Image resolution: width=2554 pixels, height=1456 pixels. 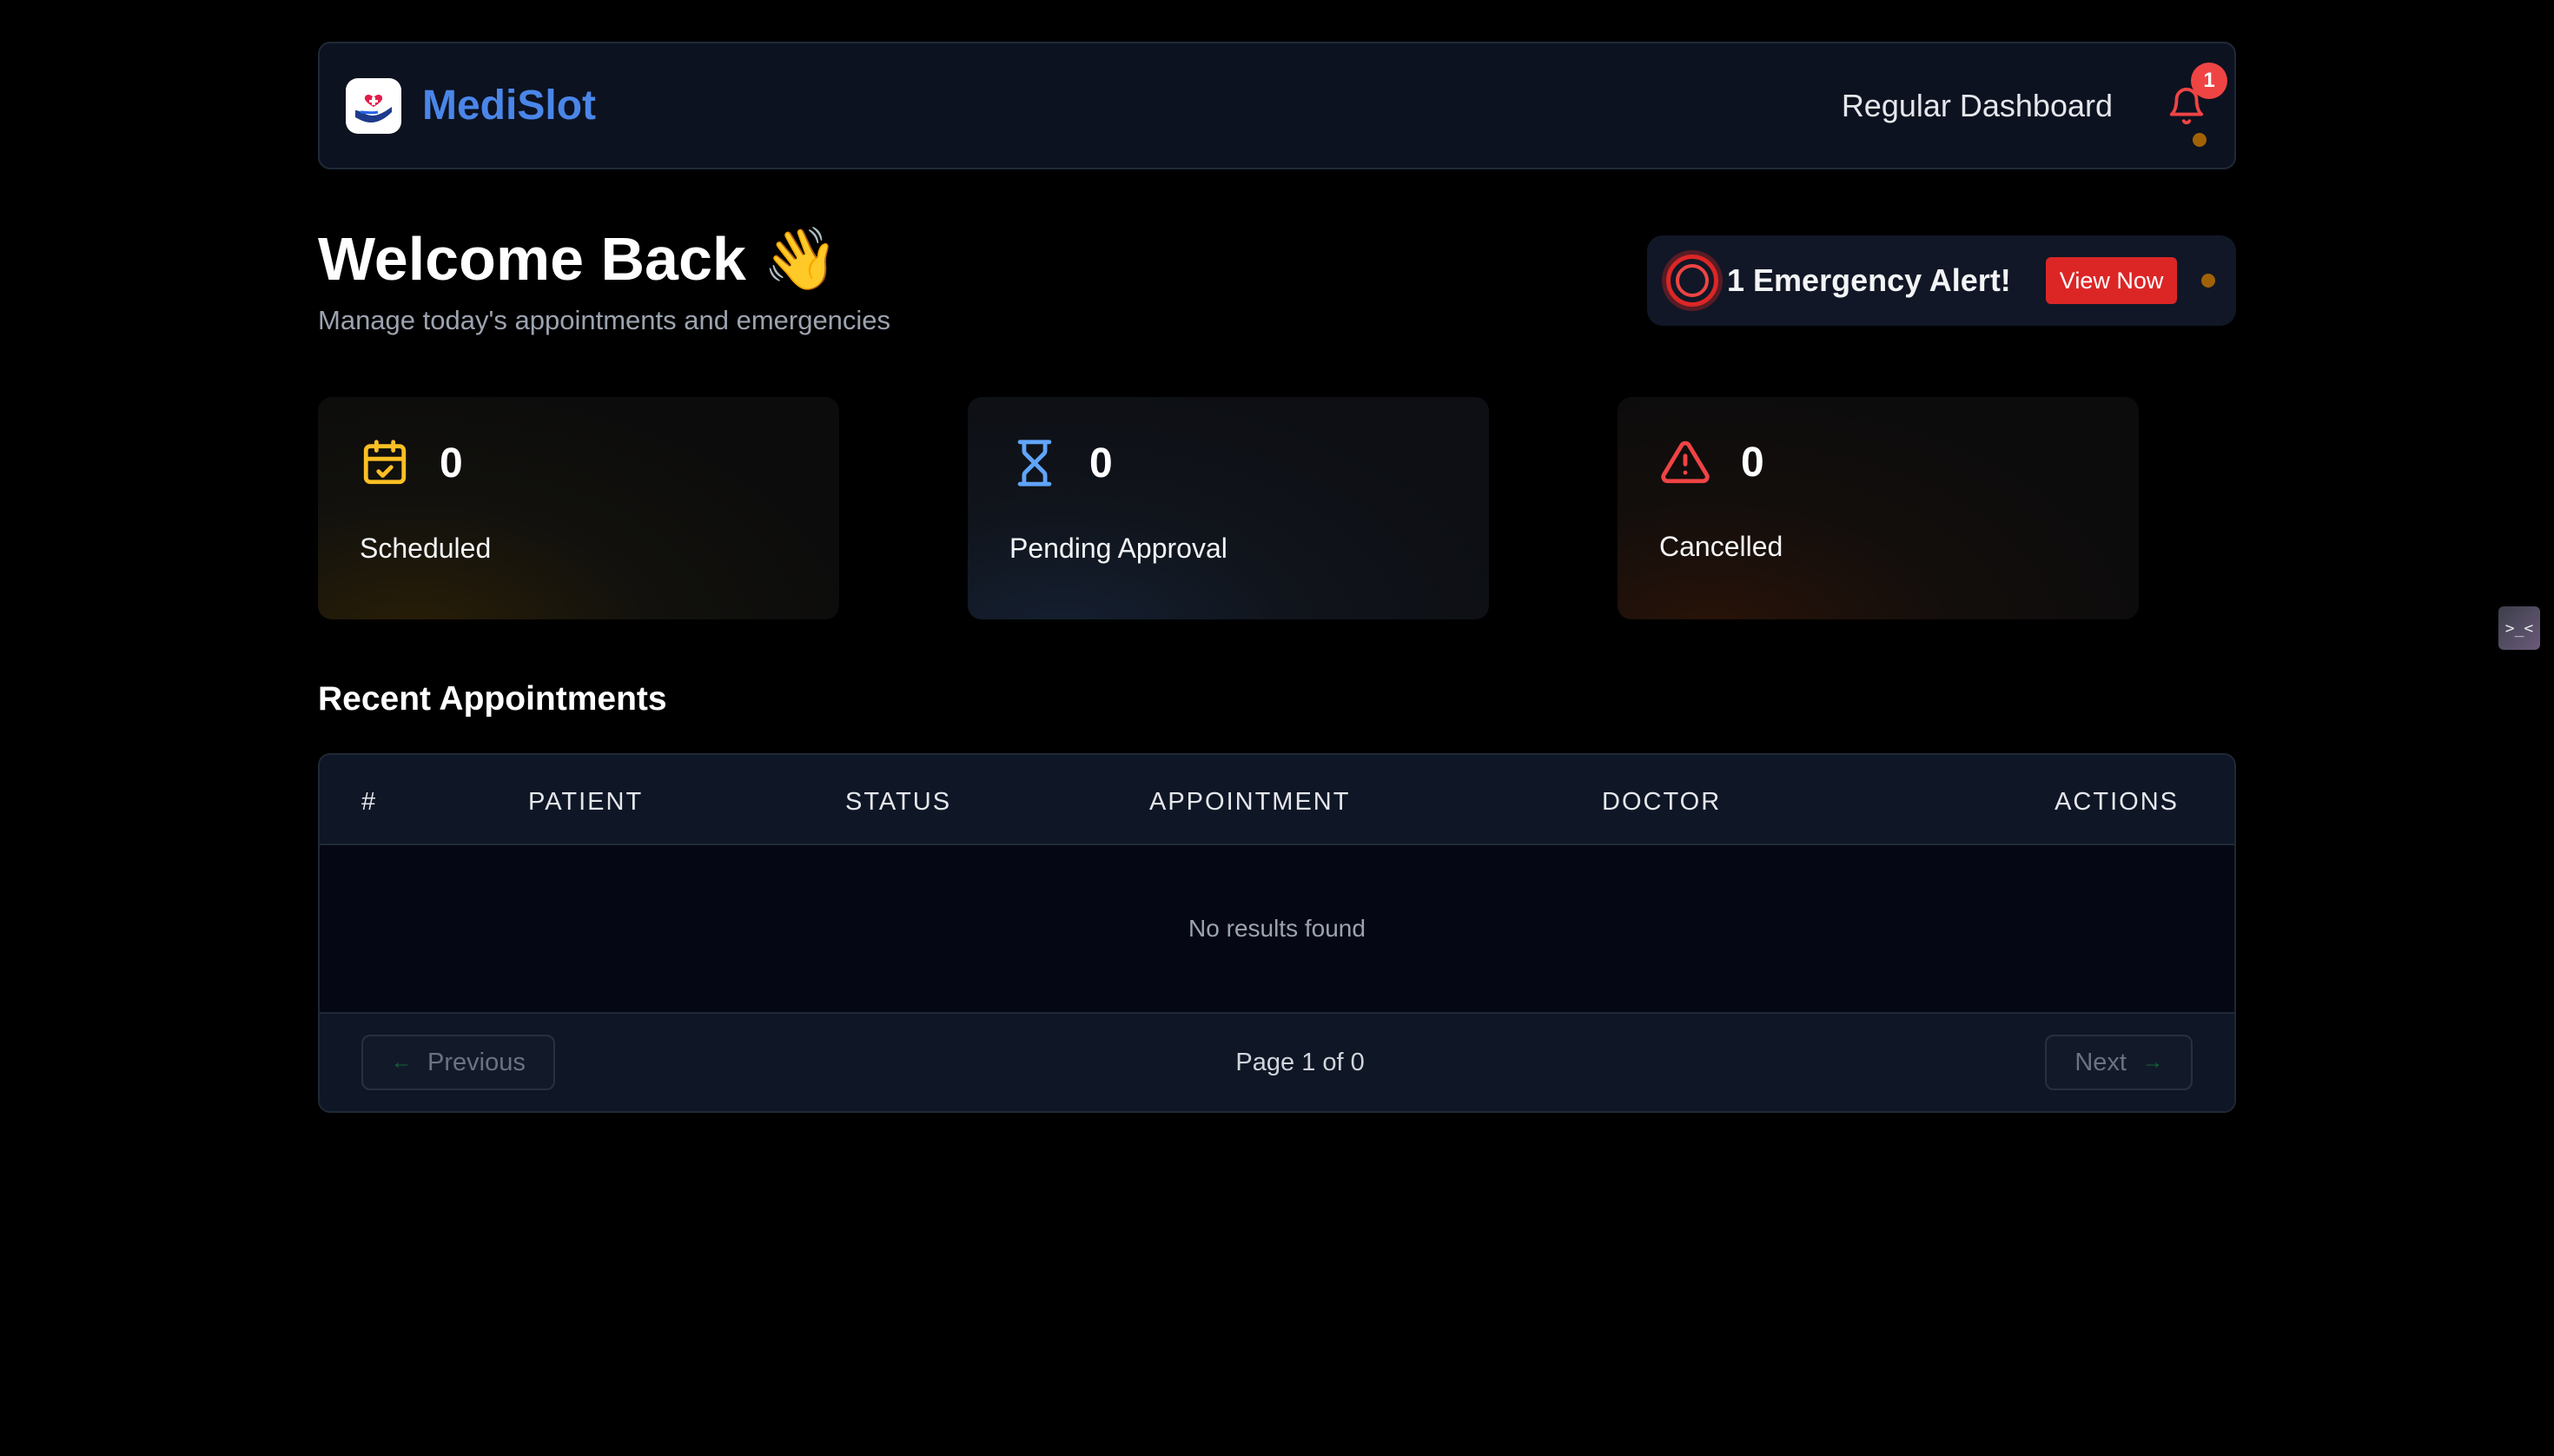 I want to click on recent-appointments-title: Recent Appointments, so click(x=492, y=699).